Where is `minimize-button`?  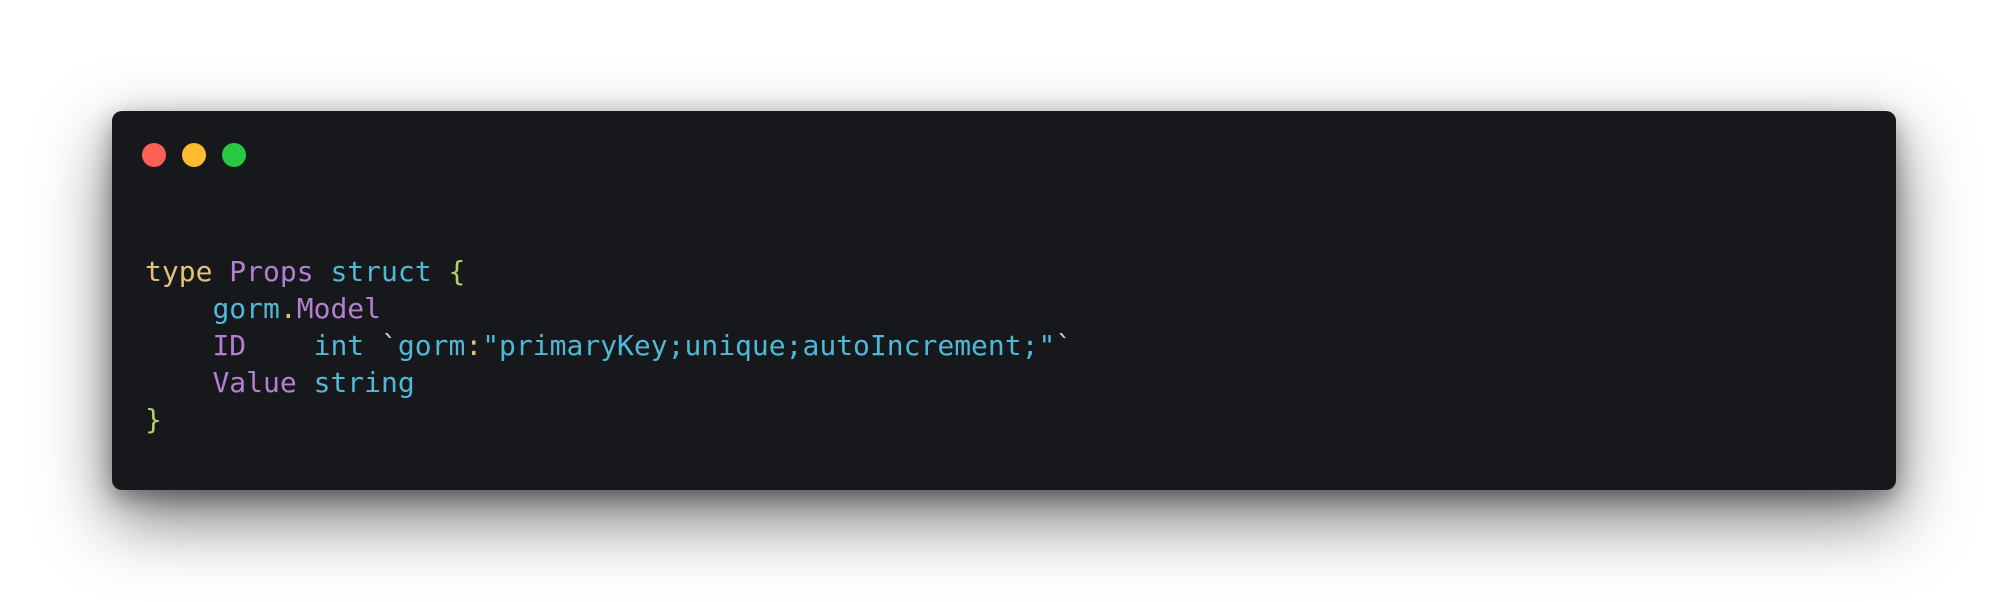
minimize-button is located at coordinates (194, 155).